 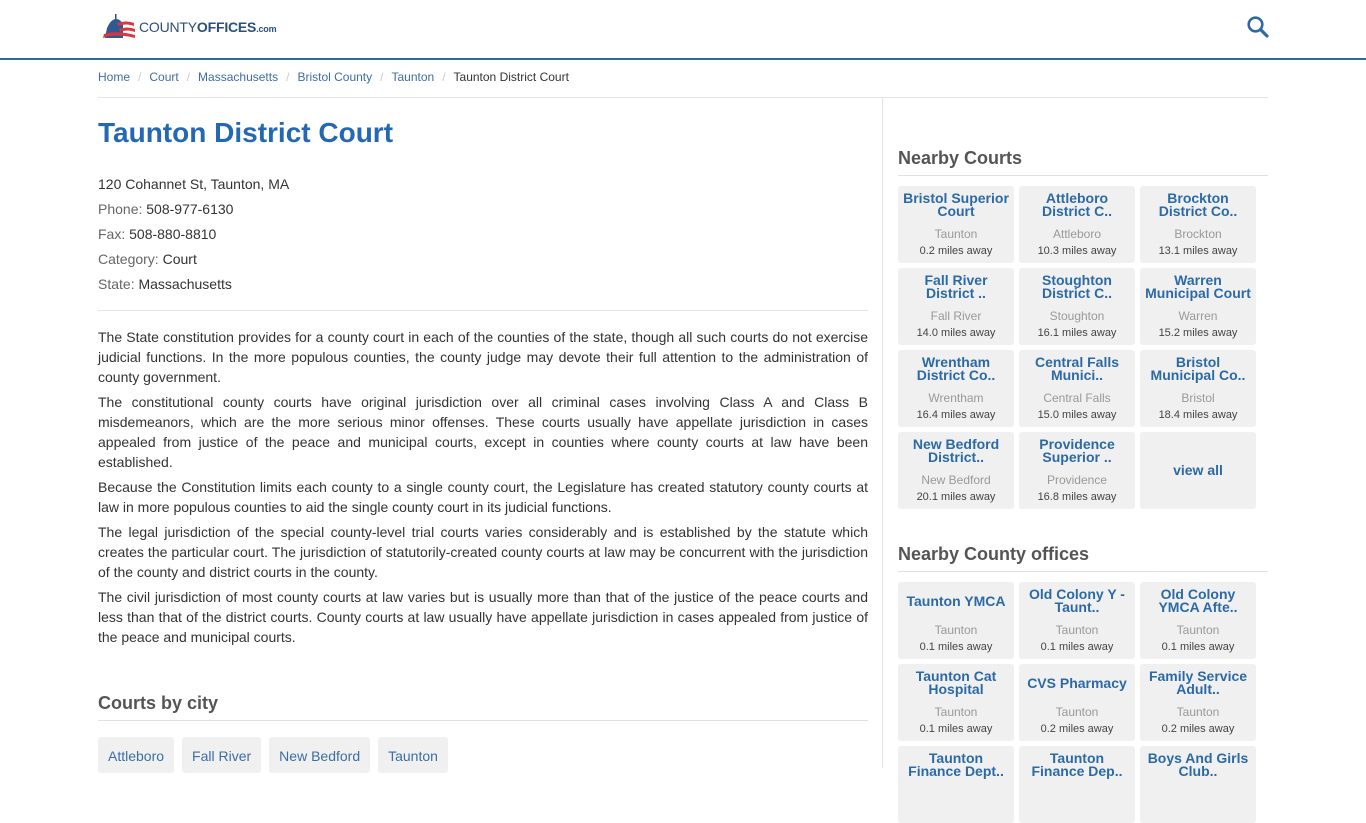 I want to click on nearby-offices-heading: Nearby County offices, so click(x=1083, y=558).